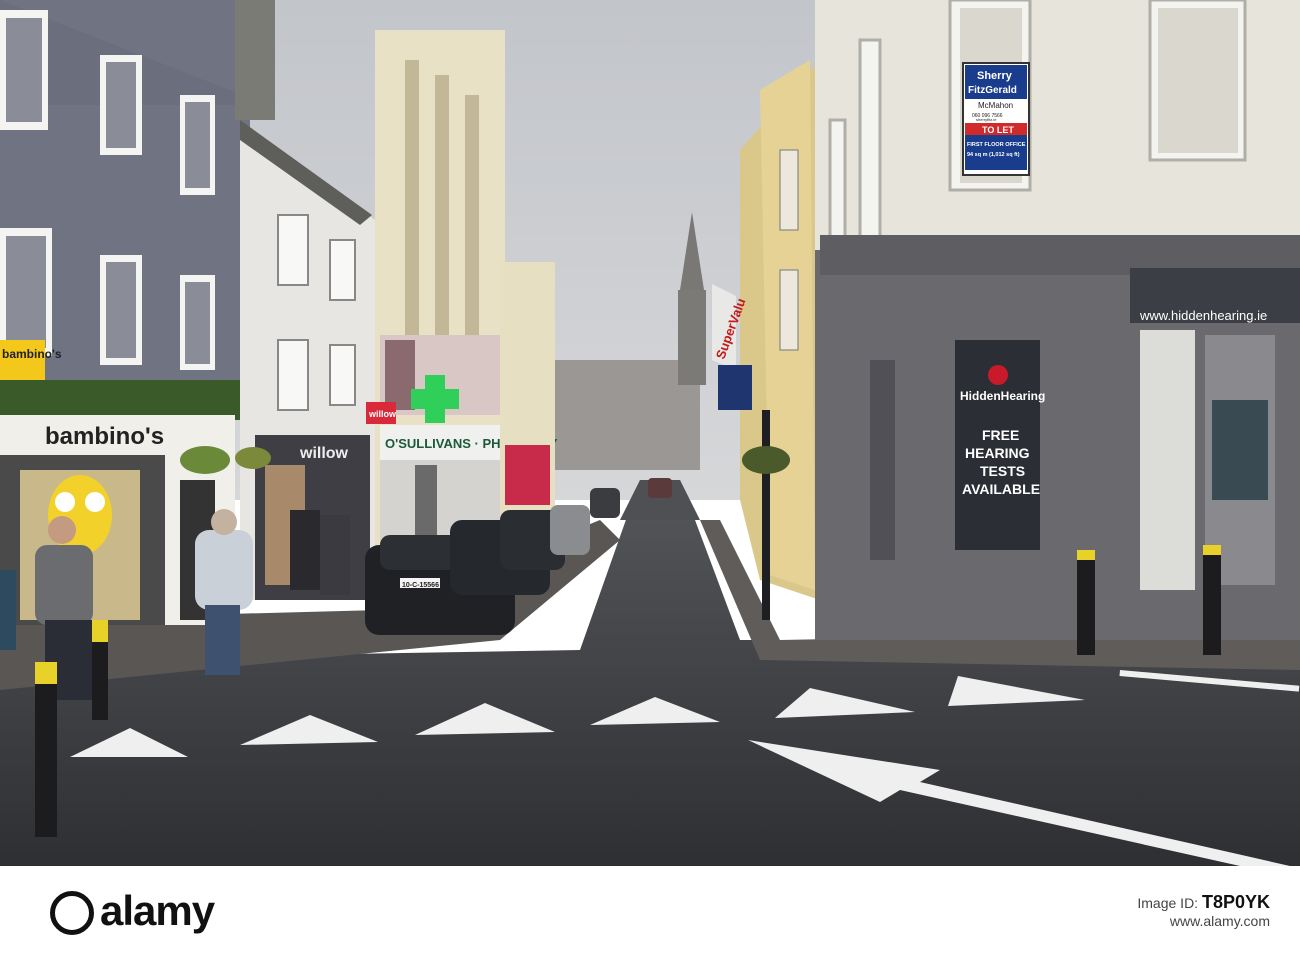  I want to click on image-id-block: Image ID: T8P0YK www.alamy.com, so click(1203, 911).